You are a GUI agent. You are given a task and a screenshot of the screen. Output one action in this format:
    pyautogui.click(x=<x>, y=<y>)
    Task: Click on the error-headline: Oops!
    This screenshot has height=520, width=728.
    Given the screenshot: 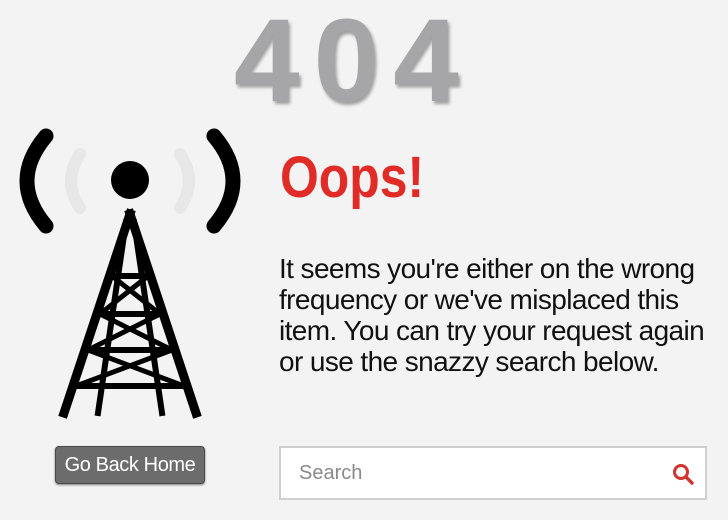 What is the action you would take?
    pyautogui.click(x=352, y=177)
    